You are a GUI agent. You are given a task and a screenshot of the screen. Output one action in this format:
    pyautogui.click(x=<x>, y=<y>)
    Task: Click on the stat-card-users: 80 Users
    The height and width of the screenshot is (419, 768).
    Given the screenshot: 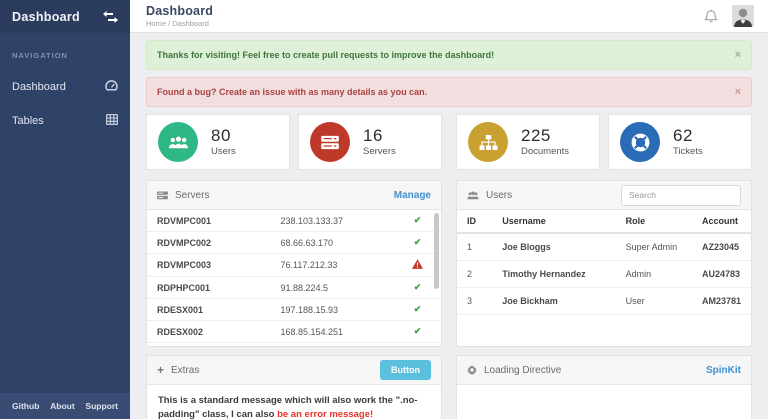 What is the action you would take?
    pyautogui.click(x=218, y=142)
    